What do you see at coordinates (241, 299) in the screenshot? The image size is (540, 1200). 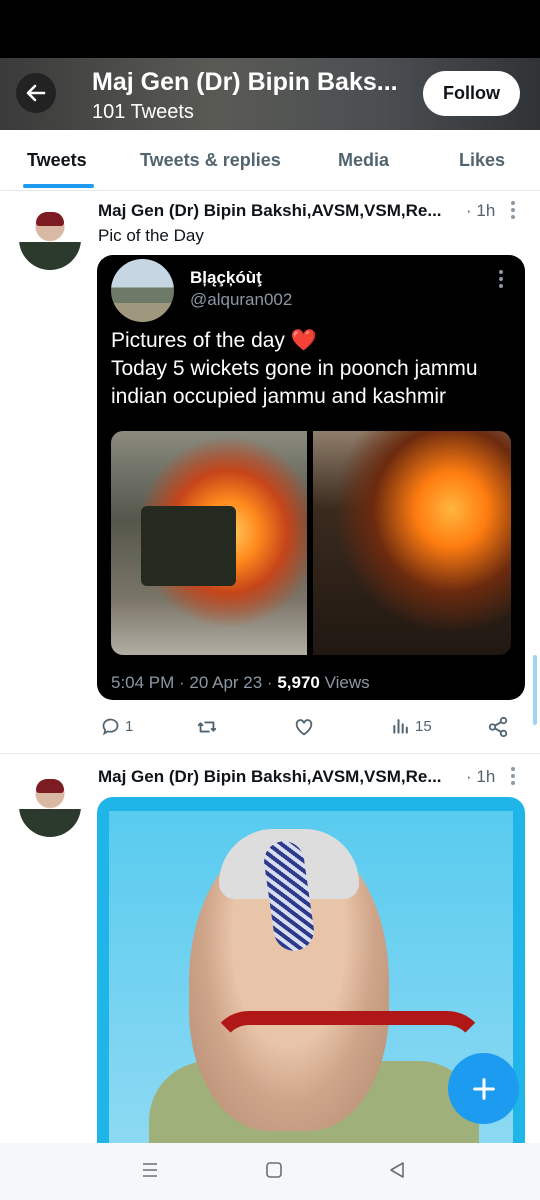 I see `quote-author-handle: @alquran002` at bounding box center [241, 299].